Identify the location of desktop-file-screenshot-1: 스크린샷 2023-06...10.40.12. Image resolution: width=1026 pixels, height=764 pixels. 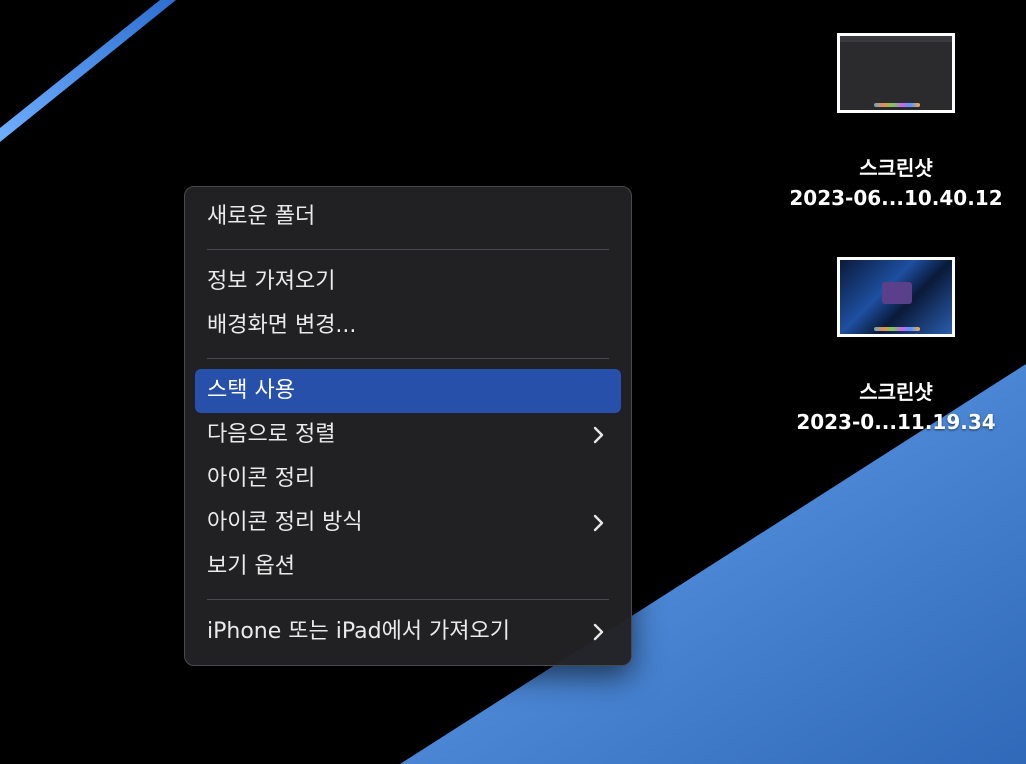
(896, 123).